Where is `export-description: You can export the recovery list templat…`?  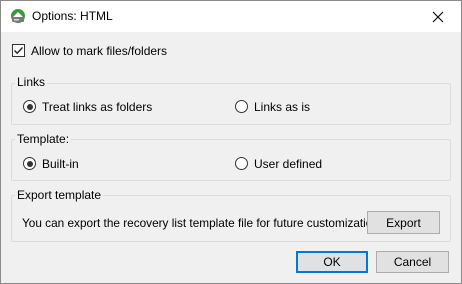 export-description: You can export the recovery list templat… is located at coordinates (202, 223).